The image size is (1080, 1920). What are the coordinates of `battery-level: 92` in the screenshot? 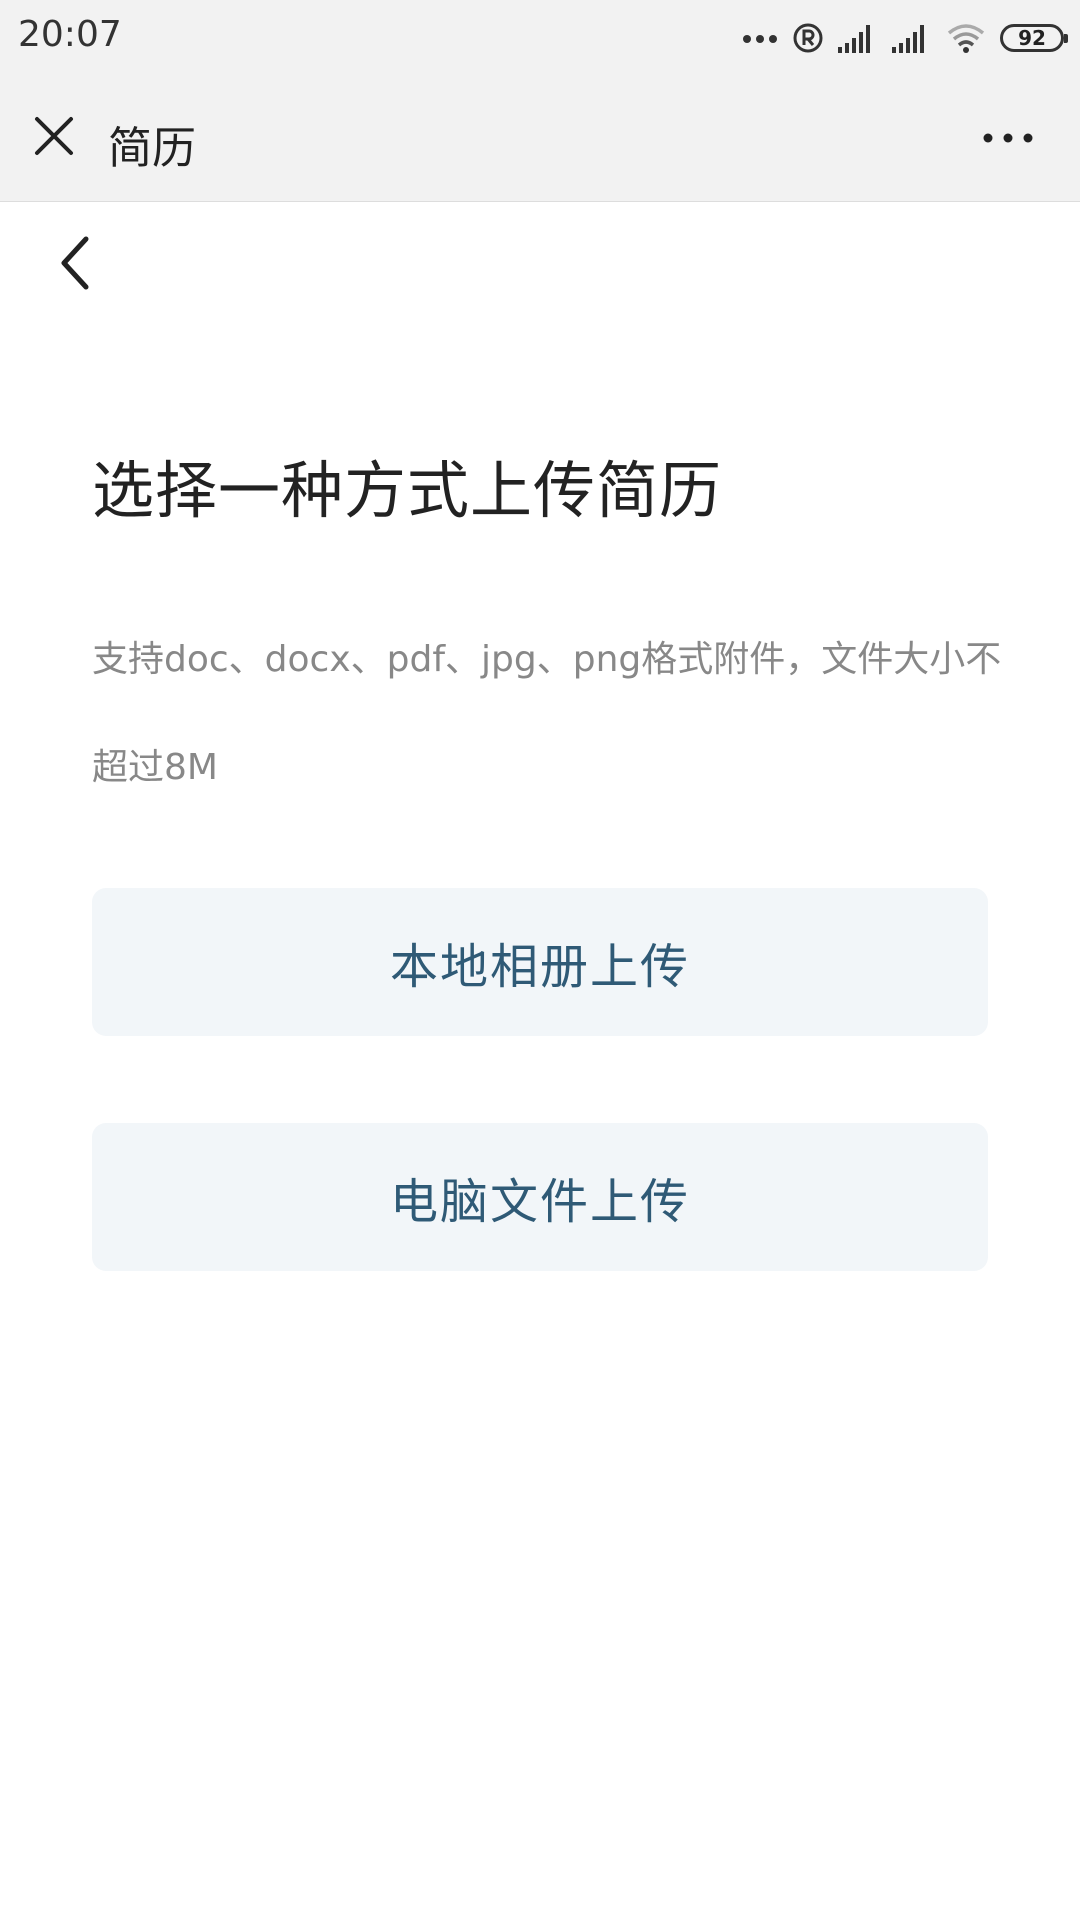 It's located at (1032, 38).